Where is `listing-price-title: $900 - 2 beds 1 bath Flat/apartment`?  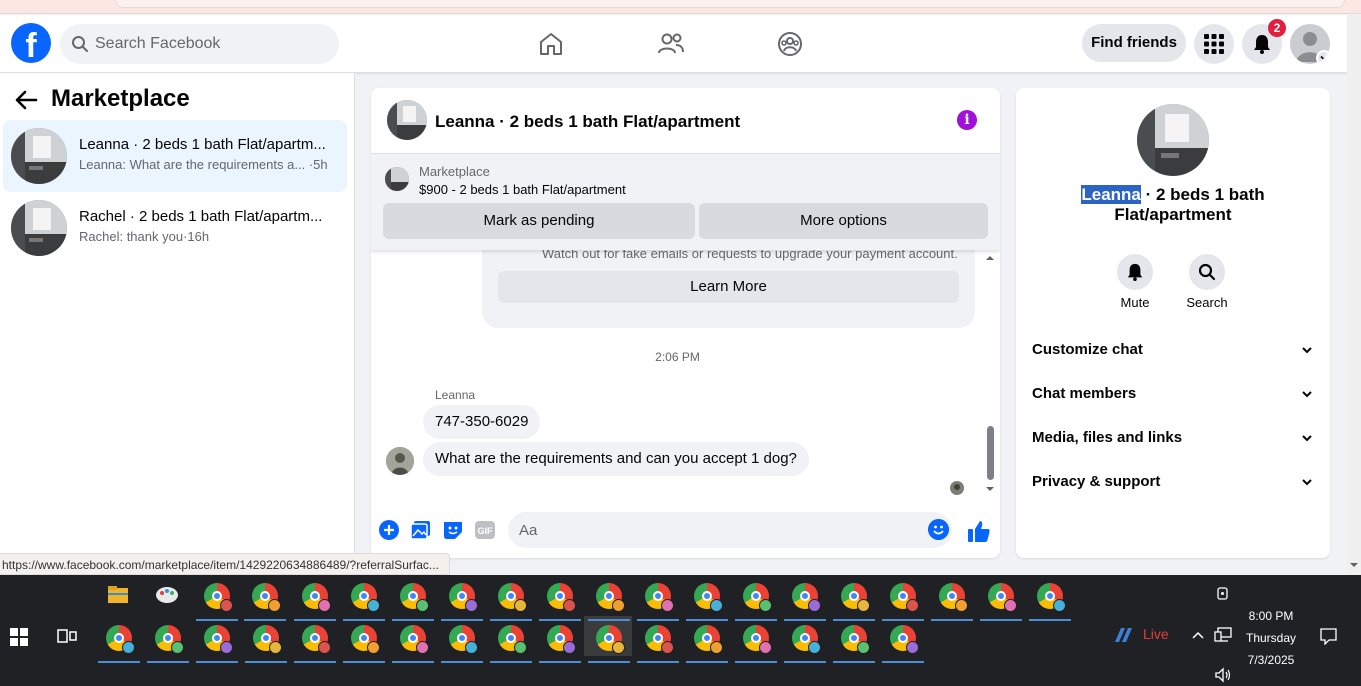 listing-price-title: $900 - 2 beds 1 bath Flat/apartment is located at coordinates (522, 189).